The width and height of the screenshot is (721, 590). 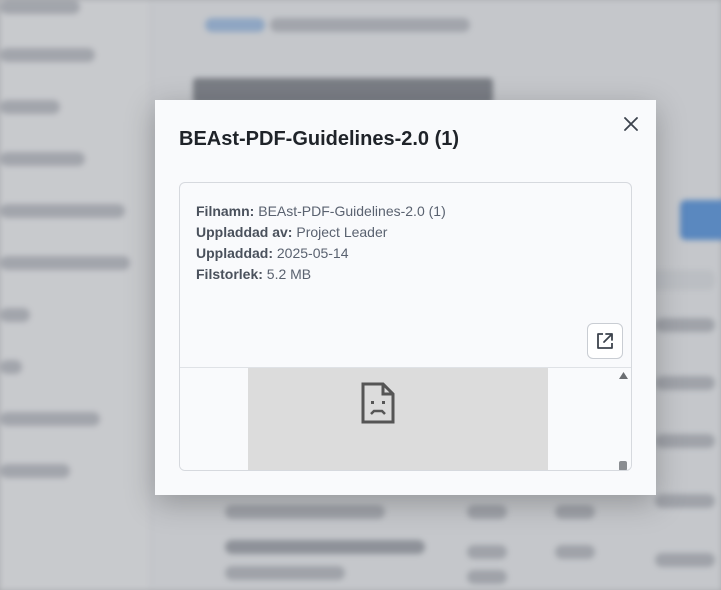 I want to click on close-button, so click(x=631, y=124).